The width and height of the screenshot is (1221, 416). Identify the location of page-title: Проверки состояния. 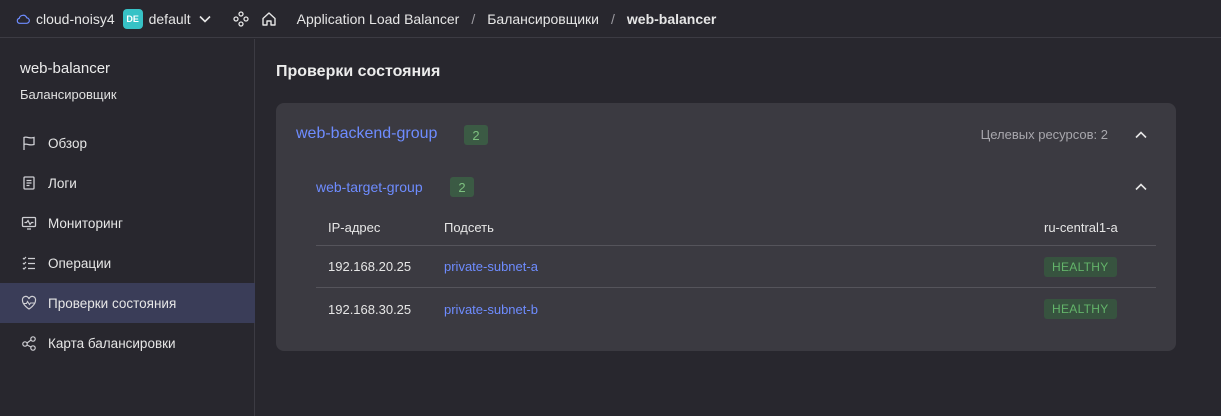
(358, 71).